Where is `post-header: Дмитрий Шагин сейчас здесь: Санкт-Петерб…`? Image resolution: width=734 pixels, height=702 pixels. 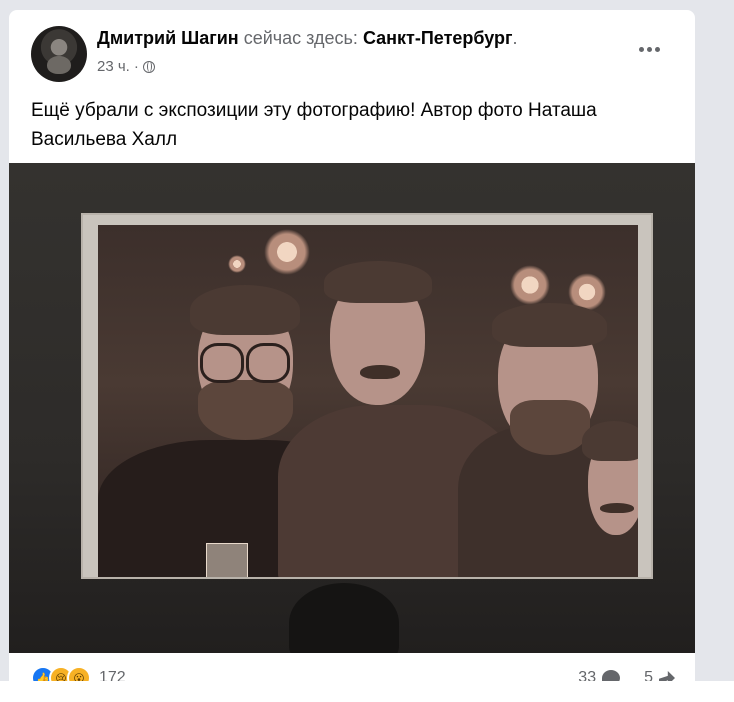
post-header: Дмитрий Шагин сейчас здесь: Санкт-Петерб… is located at coordinates (307, 38).